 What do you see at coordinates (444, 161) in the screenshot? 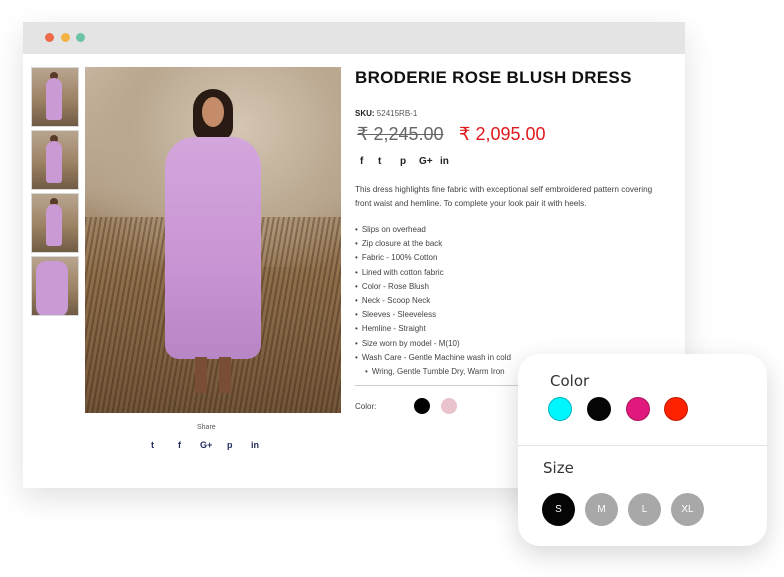
I see `linkedin-icon: in` at bounding box center [444, 161].